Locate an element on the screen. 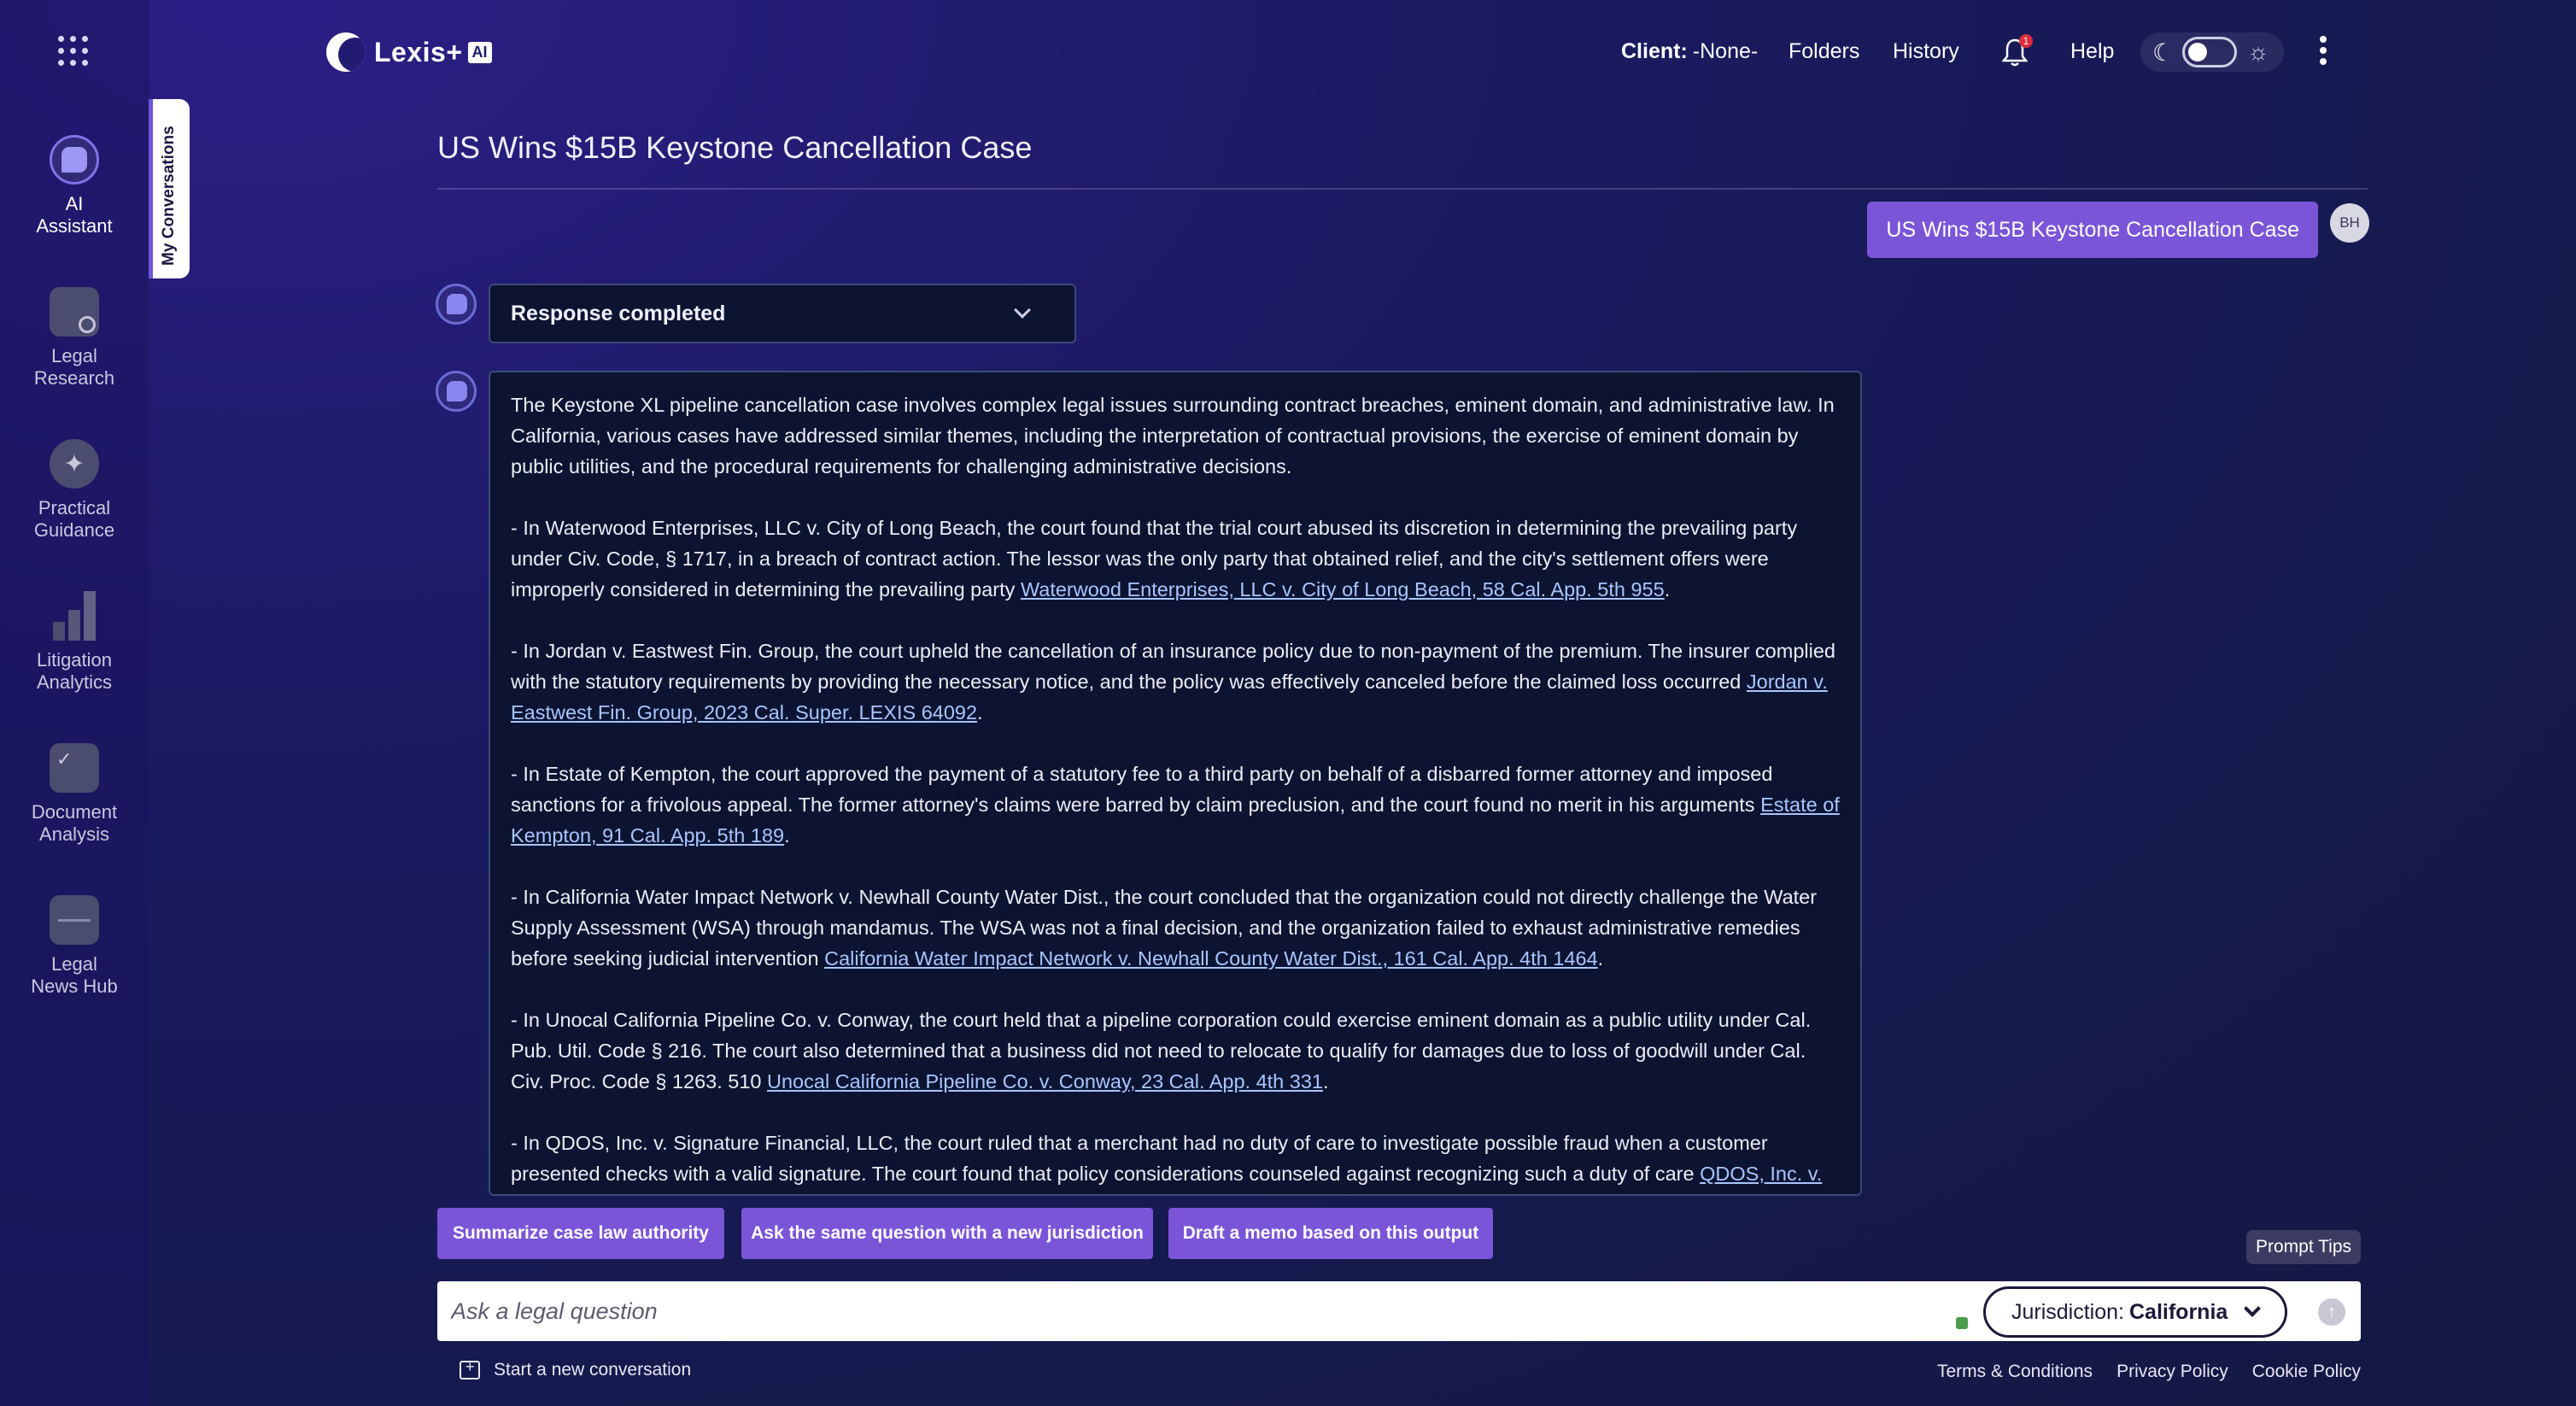  nav-help: Help is located at coordinates (2092, 51).